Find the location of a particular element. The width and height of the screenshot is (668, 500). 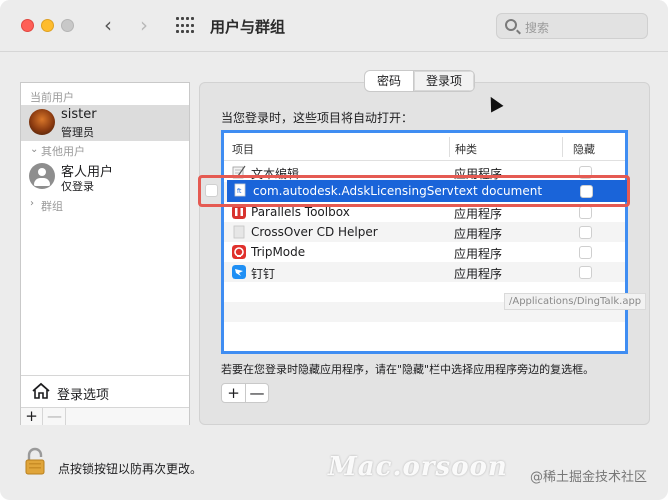

row-item-name: Parallels Toolbox is located at coordinates (300, 212).